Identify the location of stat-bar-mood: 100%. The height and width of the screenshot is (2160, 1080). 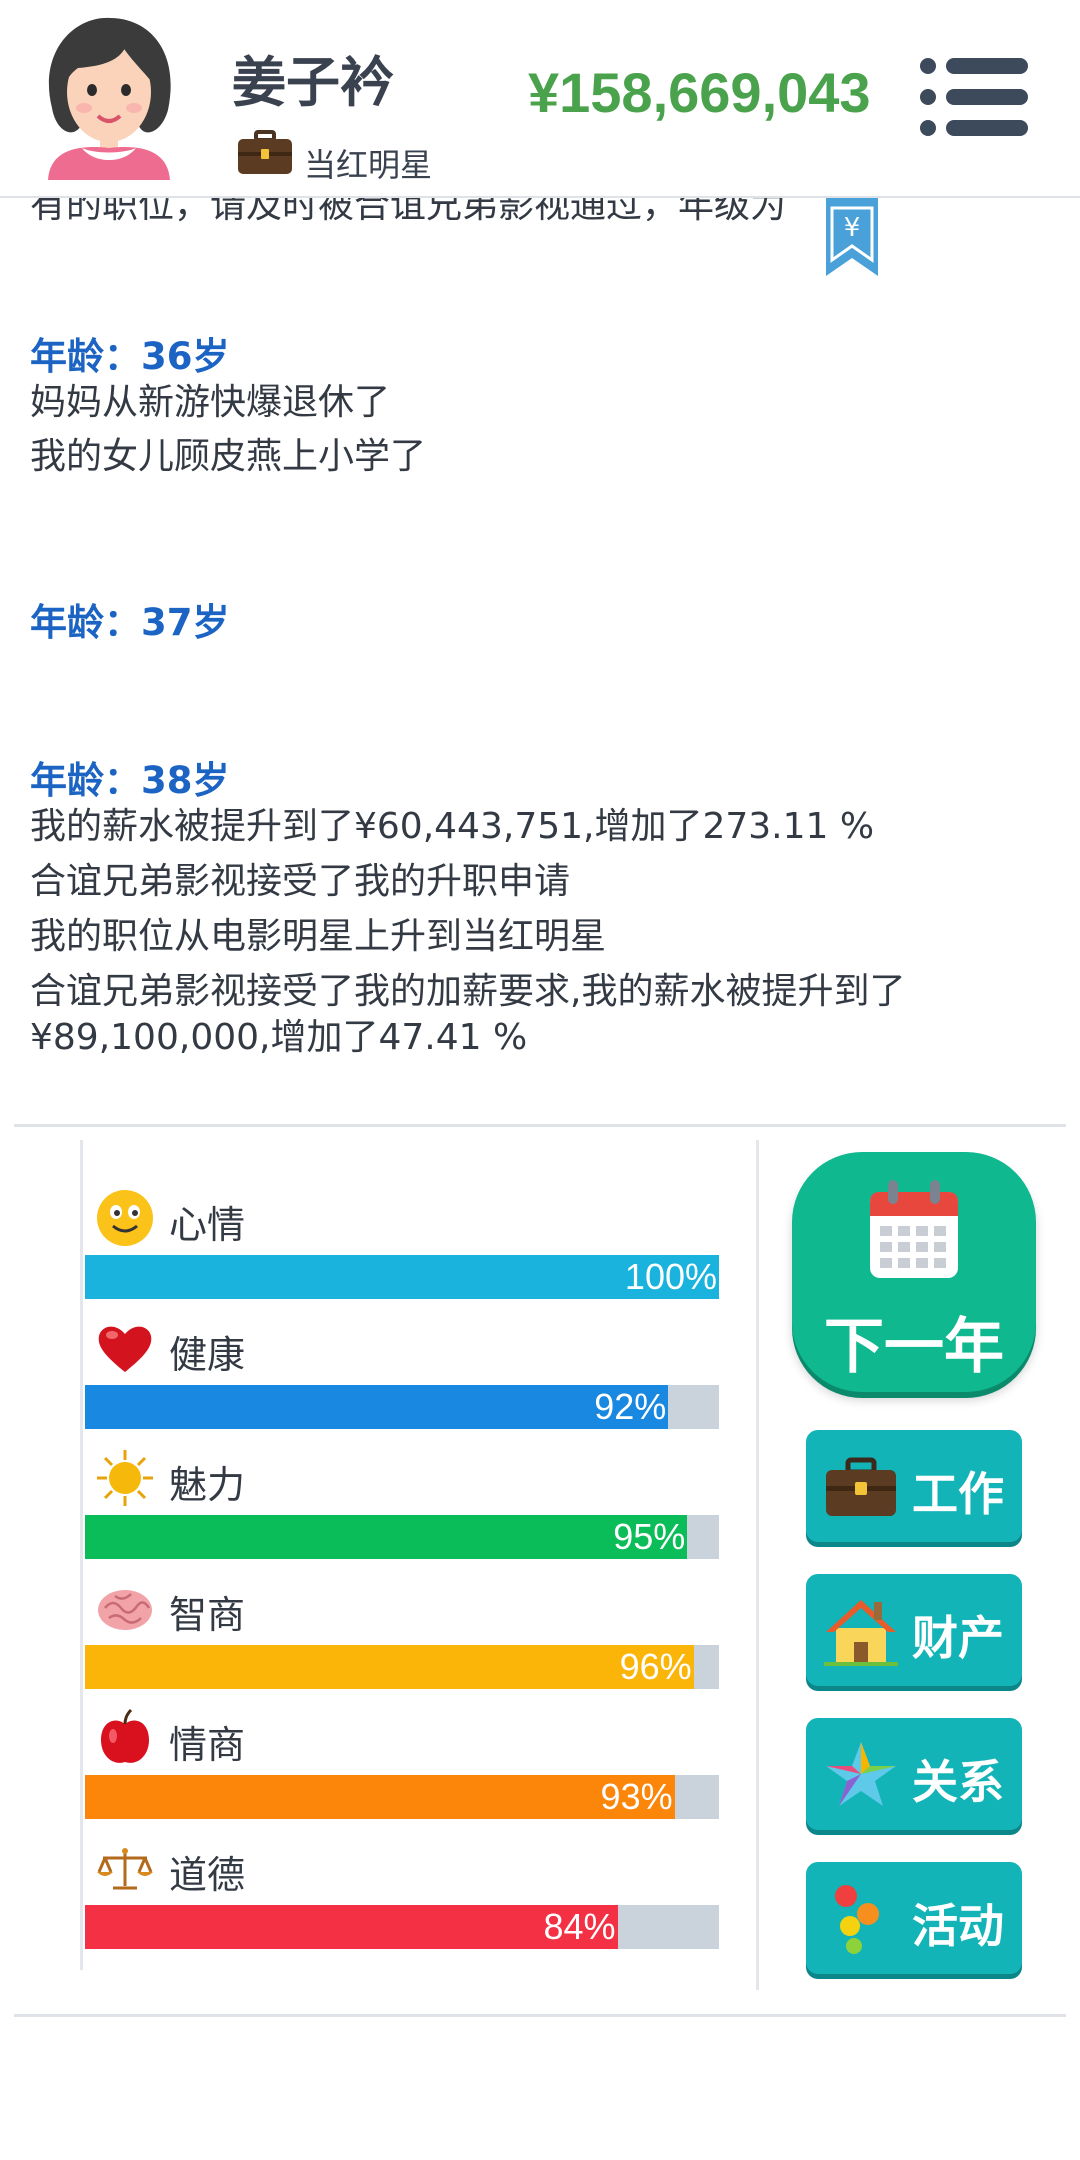
(402, 1277).